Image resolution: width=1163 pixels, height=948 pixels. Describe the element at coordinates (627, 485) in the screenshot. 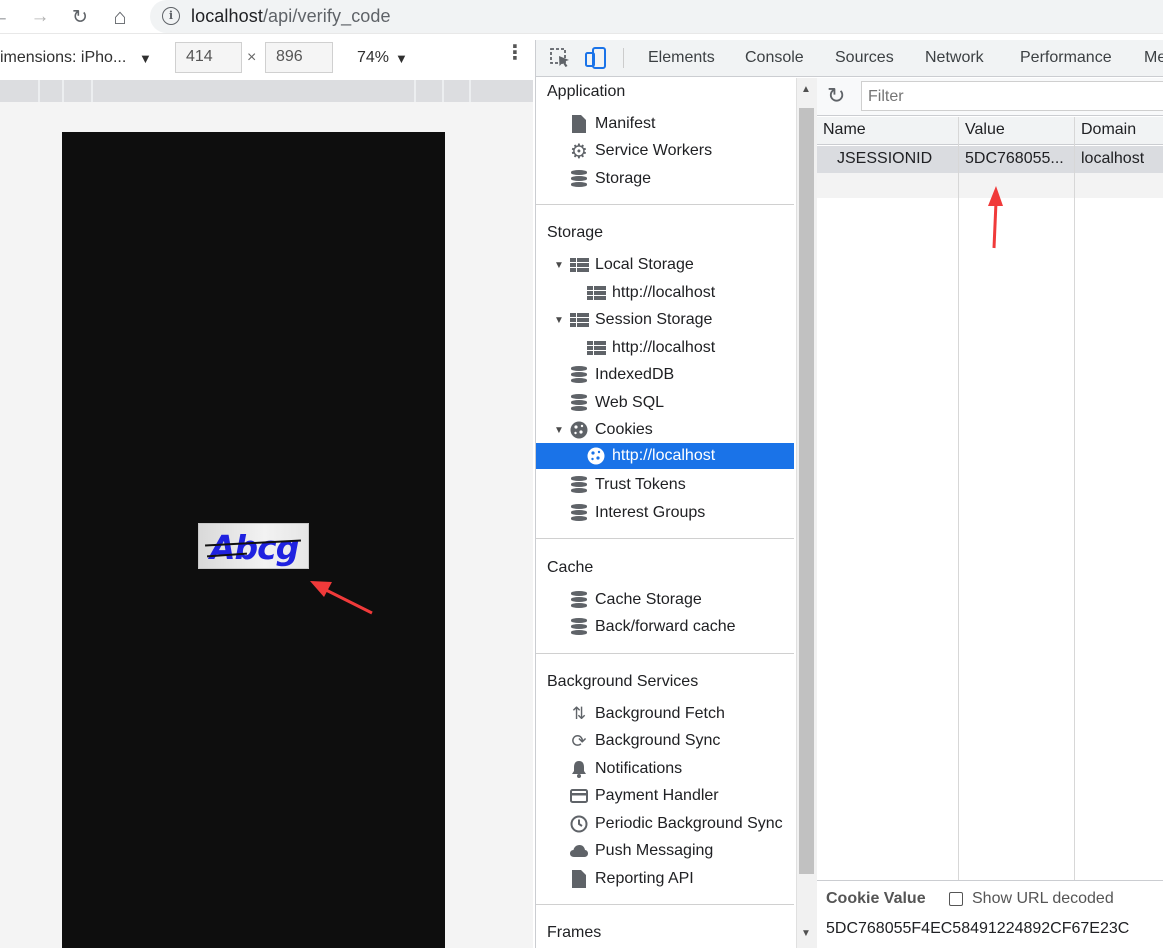

I see `sidebar-item-trust-tokens: Trust Tokens` at that location.